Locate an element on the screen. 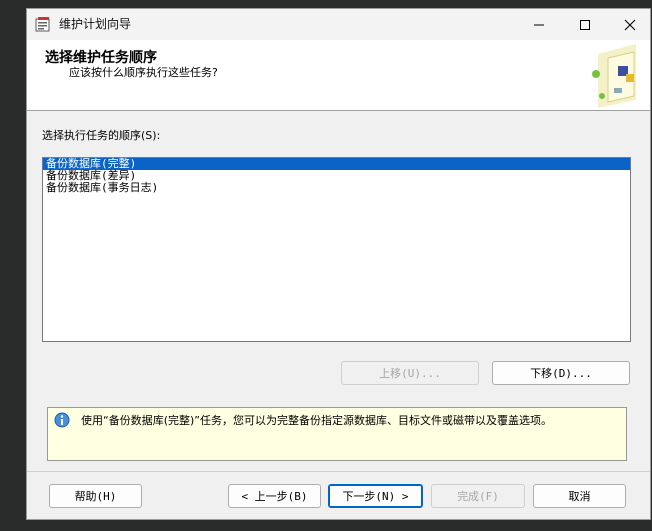 This screenshot has height=531, width=652. back-button: < 上一步(B) is located at coordinates (274, 496).